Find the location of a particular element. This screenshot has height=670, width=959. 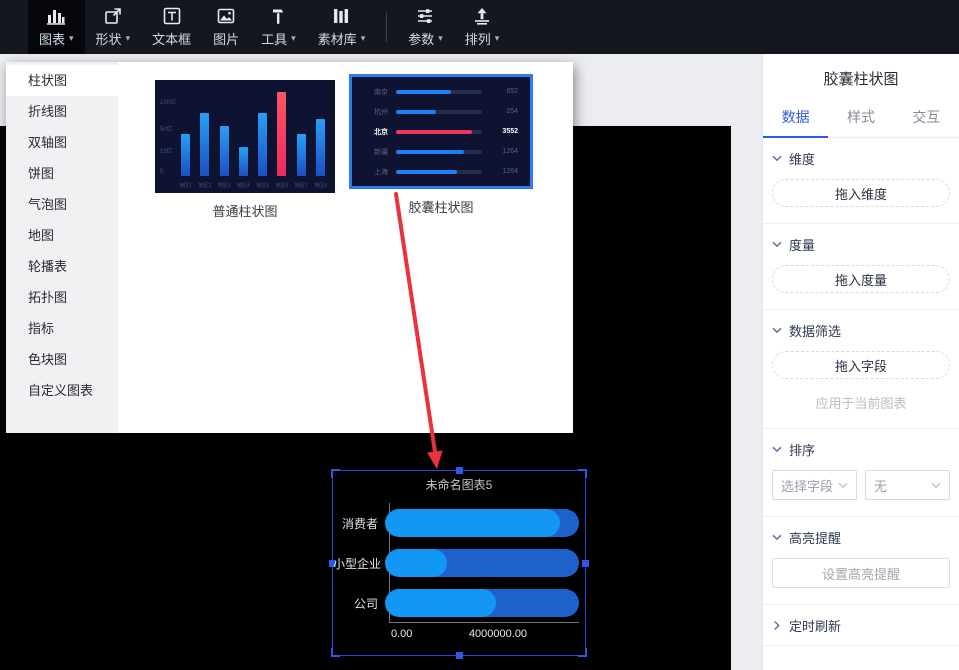

drop-measure-zone: 拖入度量 is located at coordinates (861, 279).